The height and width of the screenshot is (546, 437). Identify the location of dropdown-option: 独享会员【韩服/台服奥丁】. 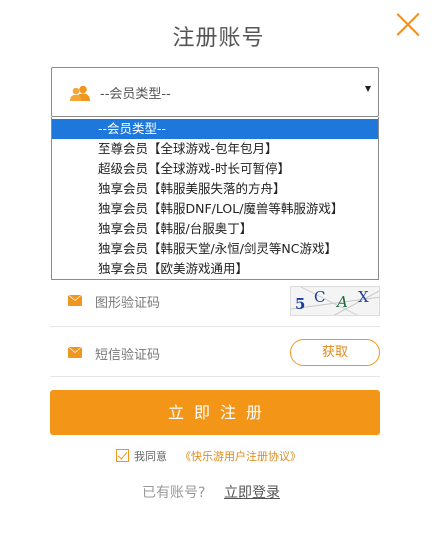
(215, 229).